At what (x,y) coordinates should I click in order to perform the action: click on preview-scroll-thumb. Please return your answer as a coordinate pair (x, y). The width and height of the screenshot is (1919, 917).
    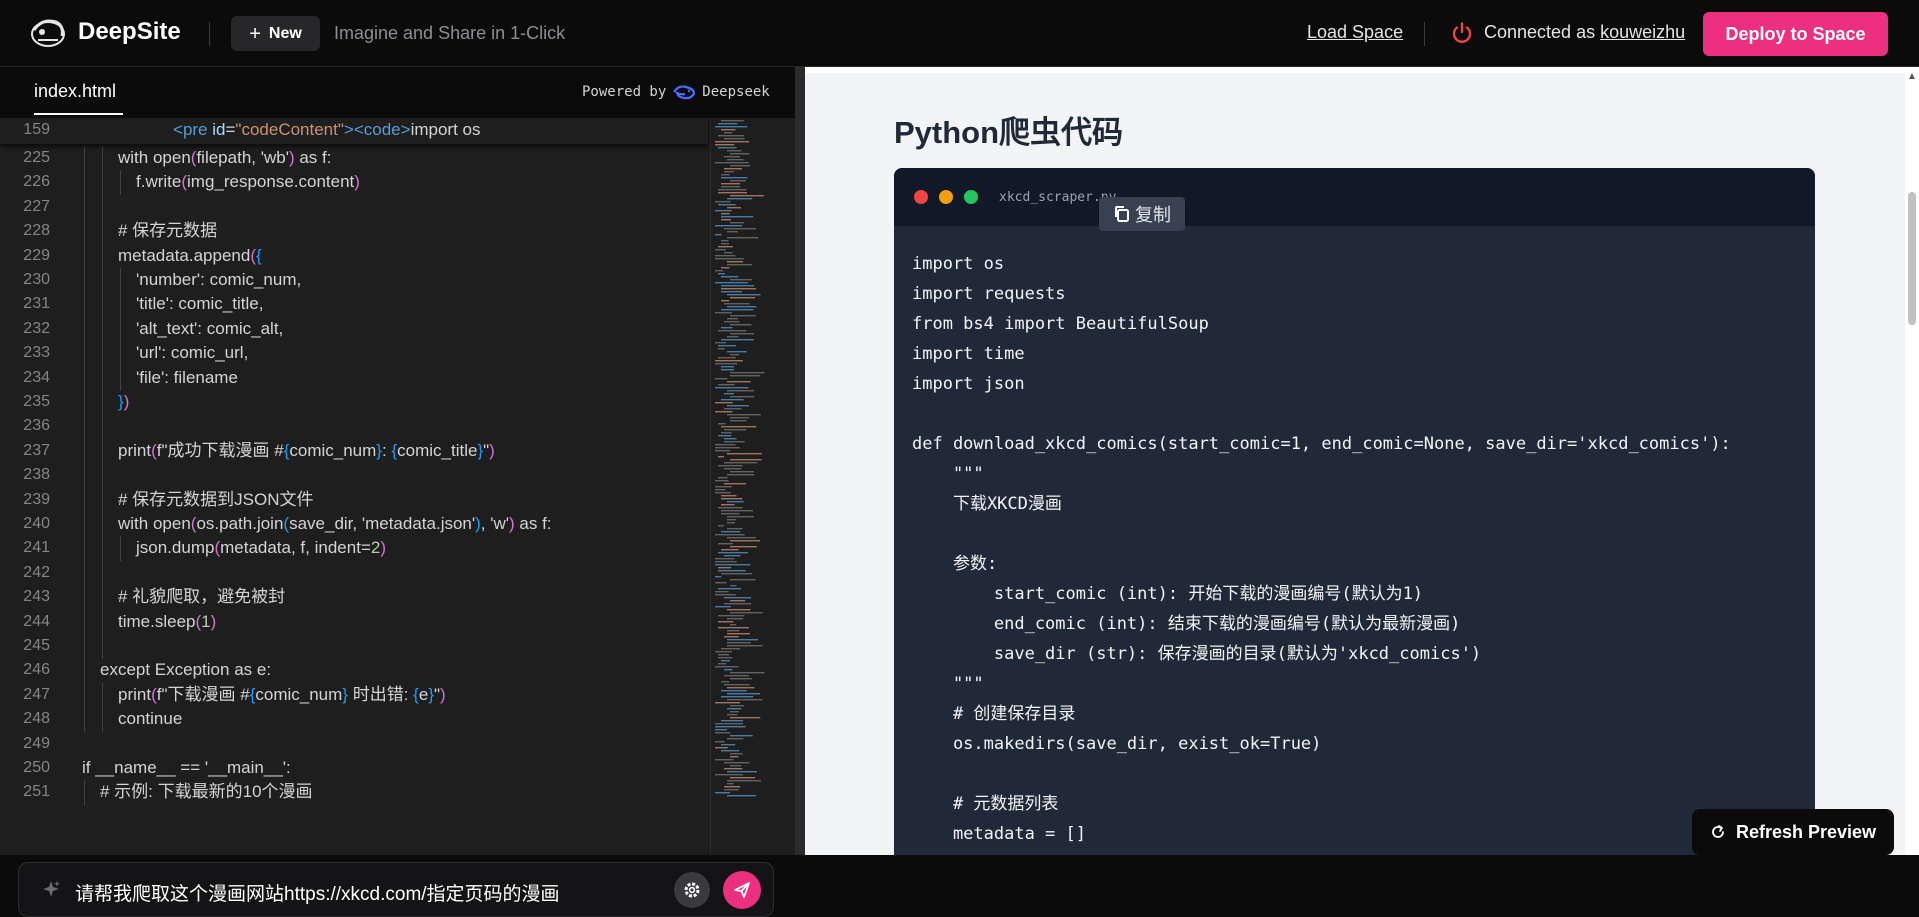
    Looking at the image, I should click on (1912, 258).